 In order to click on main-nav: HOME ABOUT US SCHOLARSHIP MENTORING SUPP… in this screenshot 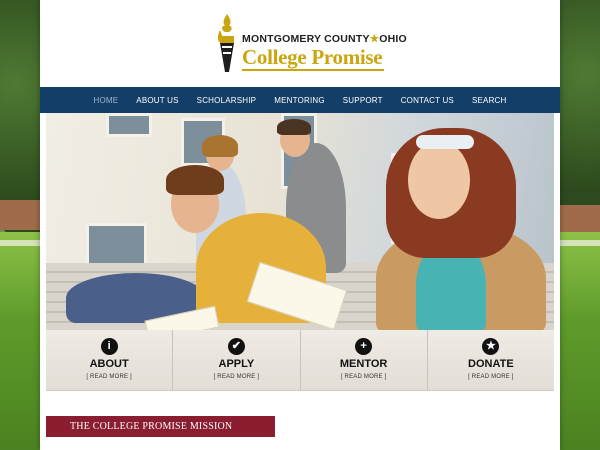, I will do `click(300, 100)`.